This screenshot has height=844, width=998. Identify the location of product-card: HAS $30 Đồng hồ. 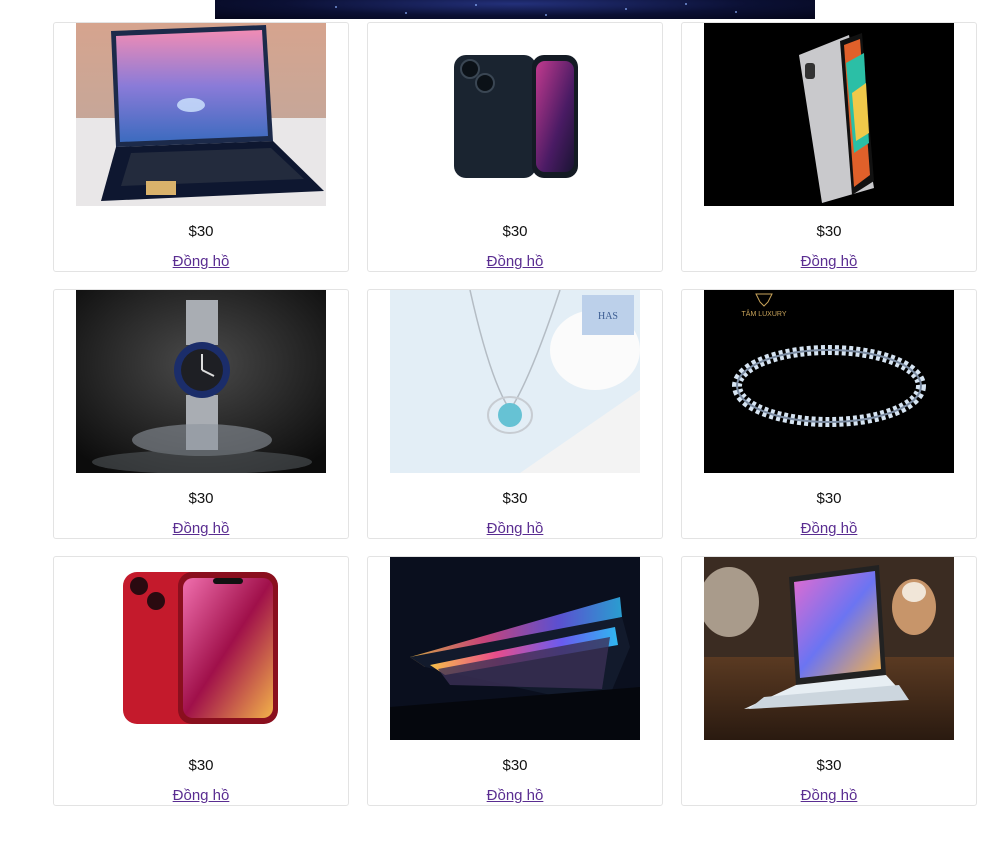
(515, 414).